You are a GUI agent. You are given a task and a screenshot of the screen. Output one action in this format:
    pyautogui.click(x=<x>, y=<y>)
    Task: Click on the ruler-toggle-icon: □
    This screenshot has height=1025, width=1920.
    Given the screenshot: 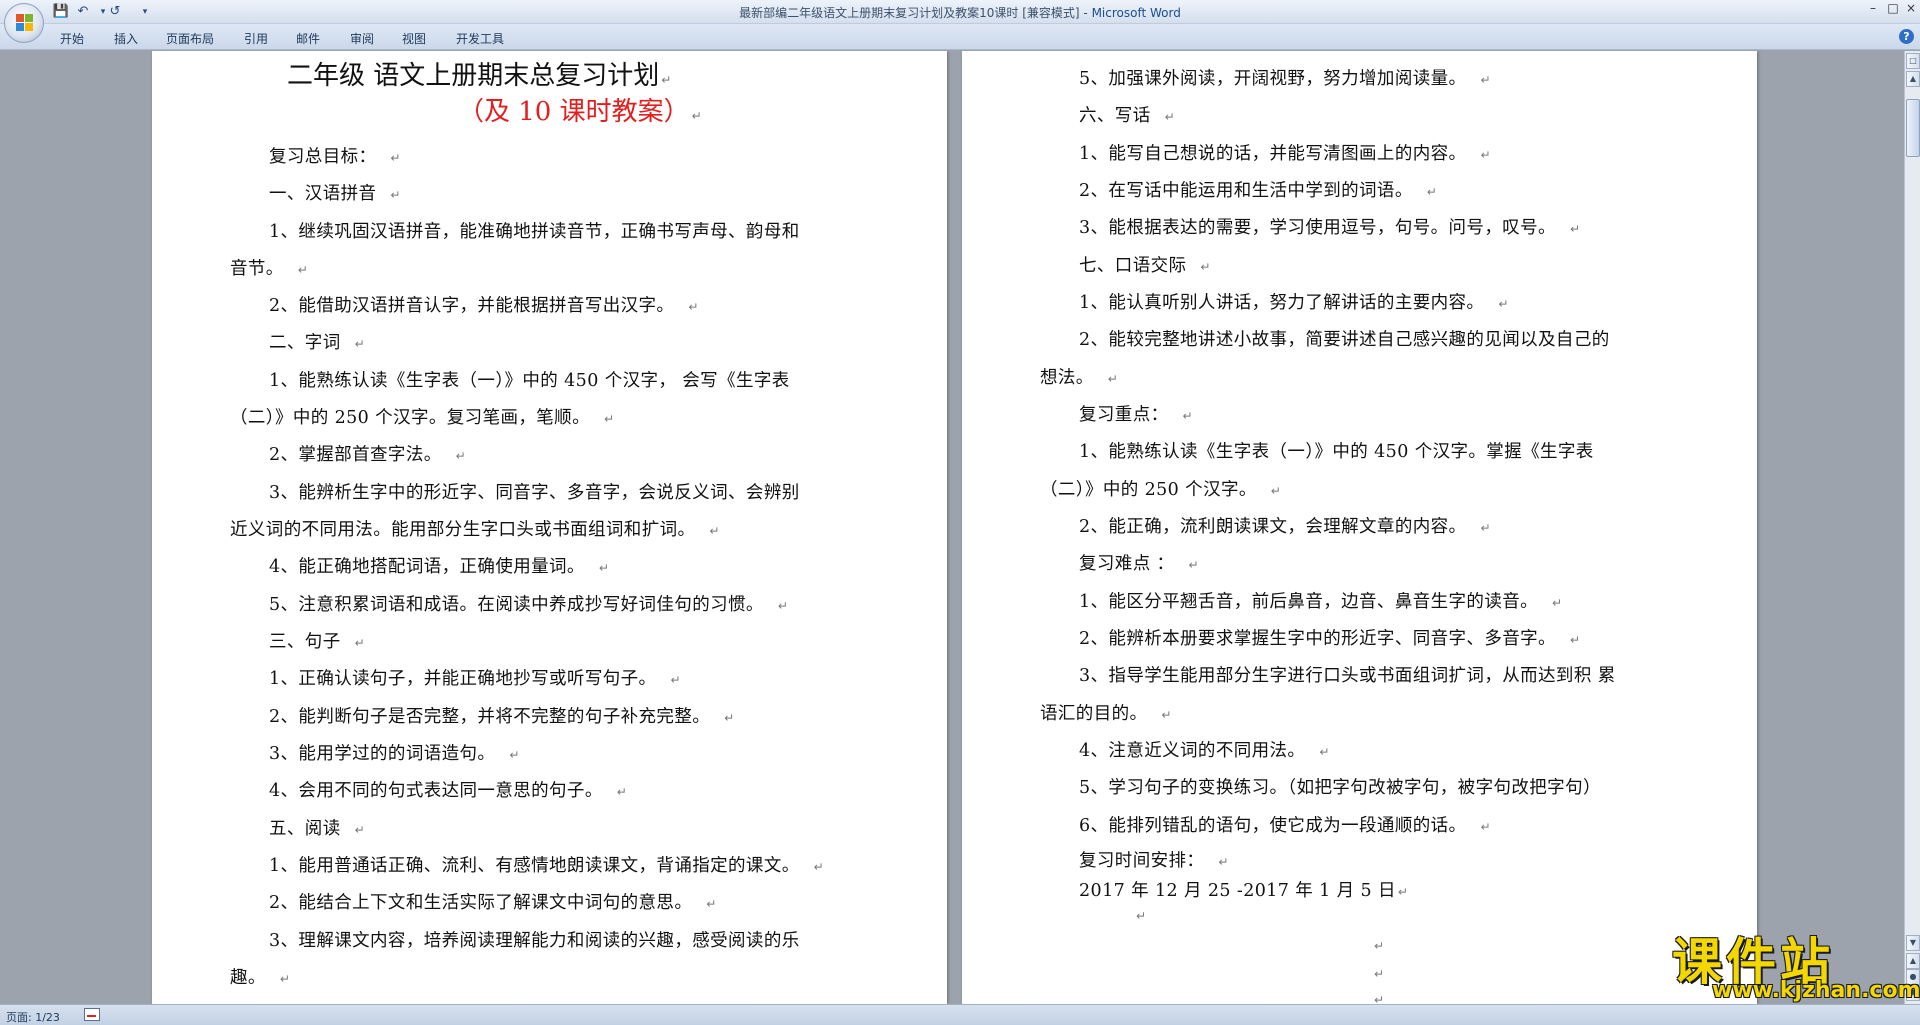 What is the action you would take?
    pyautogui.click(x=1913, y=61)
    